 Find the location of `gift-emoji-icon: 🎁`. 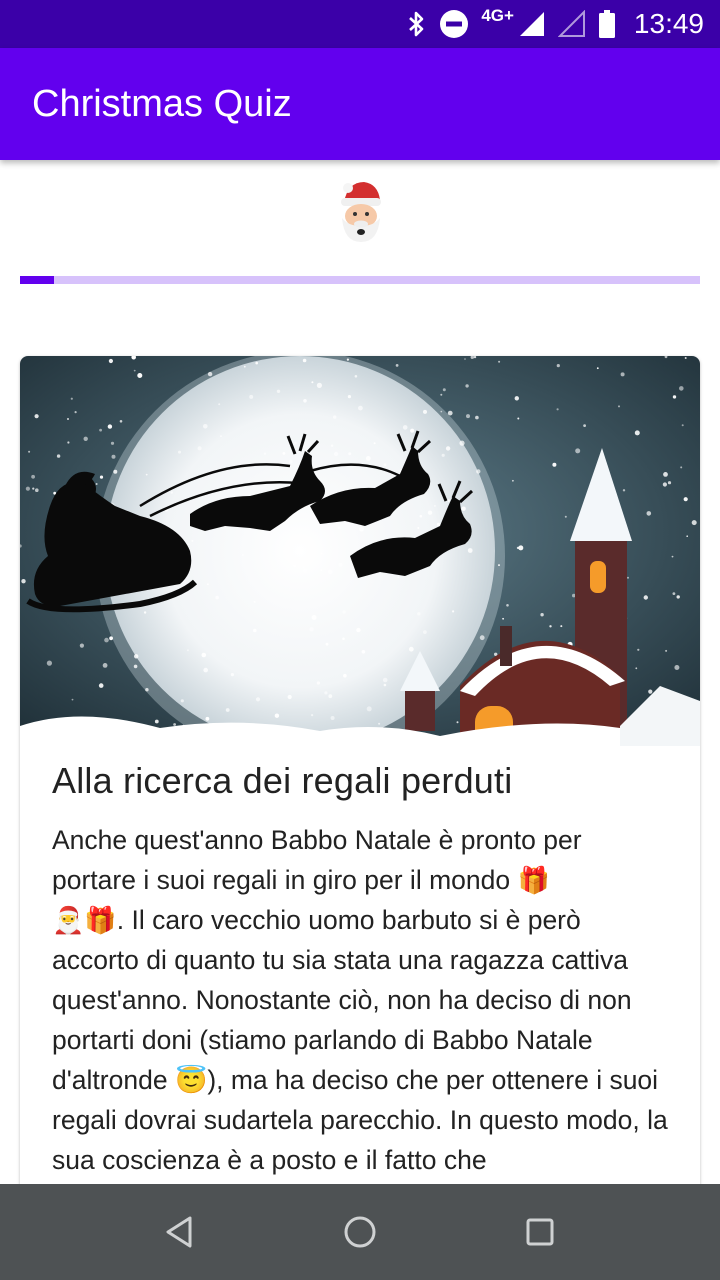

gift-emoji-icon: 🎁 is located at coordinates (100, 920).